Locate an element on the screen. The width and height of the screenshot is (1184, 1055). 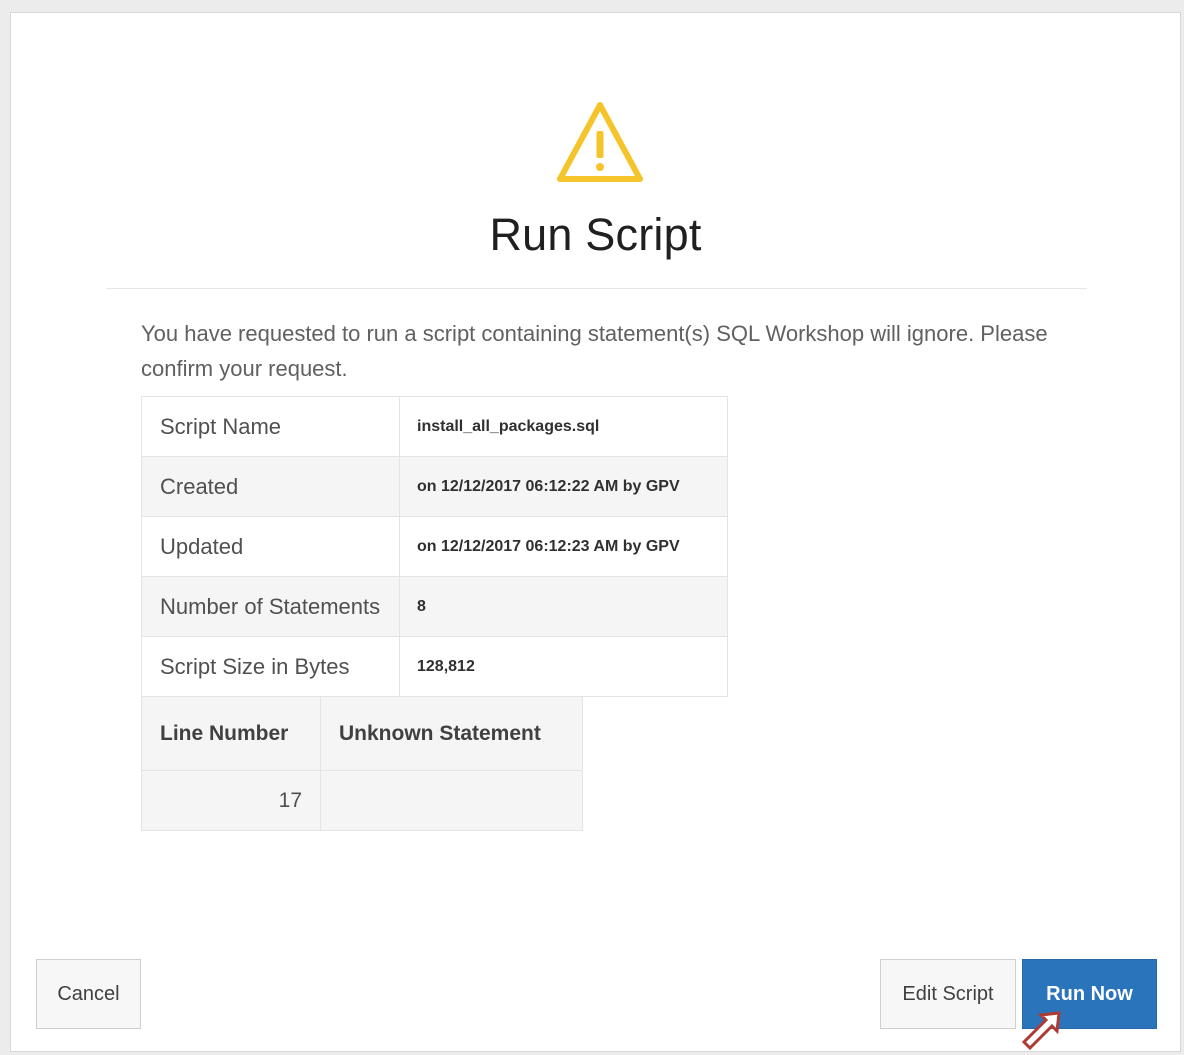
line-number-cell: 17 is located at coordinates (231, 800).